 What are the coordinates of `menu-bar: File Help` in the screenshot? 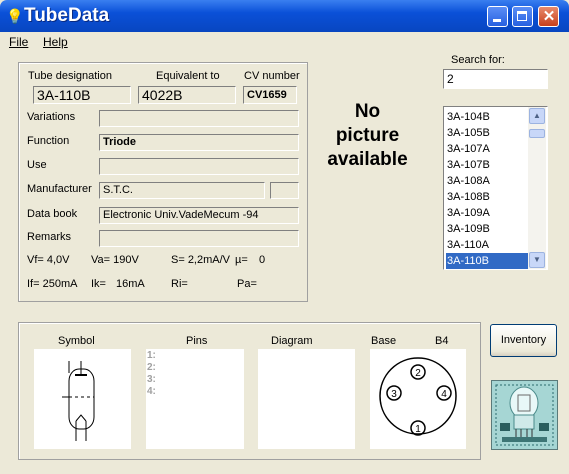 It's located at (284, 42).